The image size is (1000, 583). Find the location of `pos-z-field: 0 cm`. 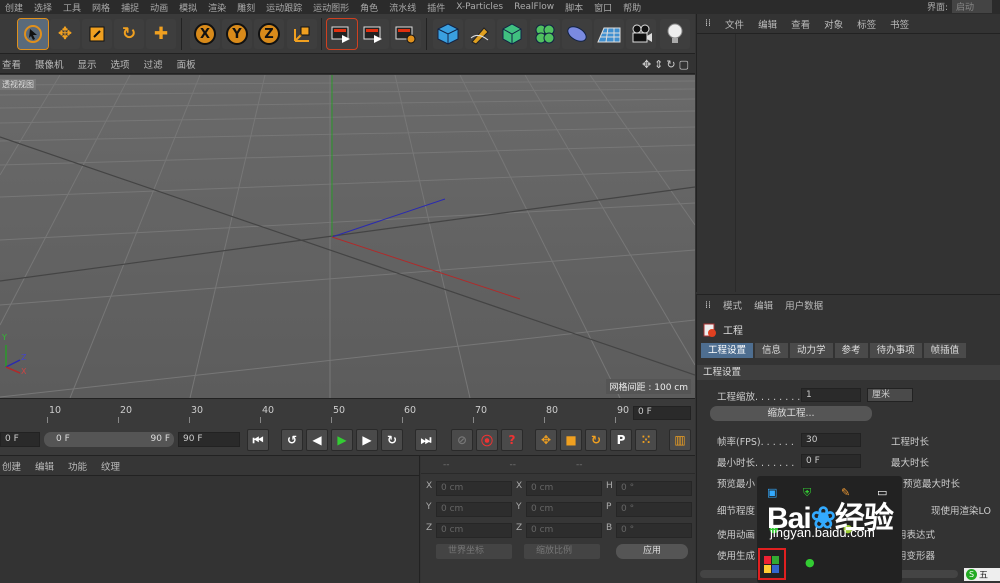

pos-z-field: 0 cm is located at coordinates (474, 530).